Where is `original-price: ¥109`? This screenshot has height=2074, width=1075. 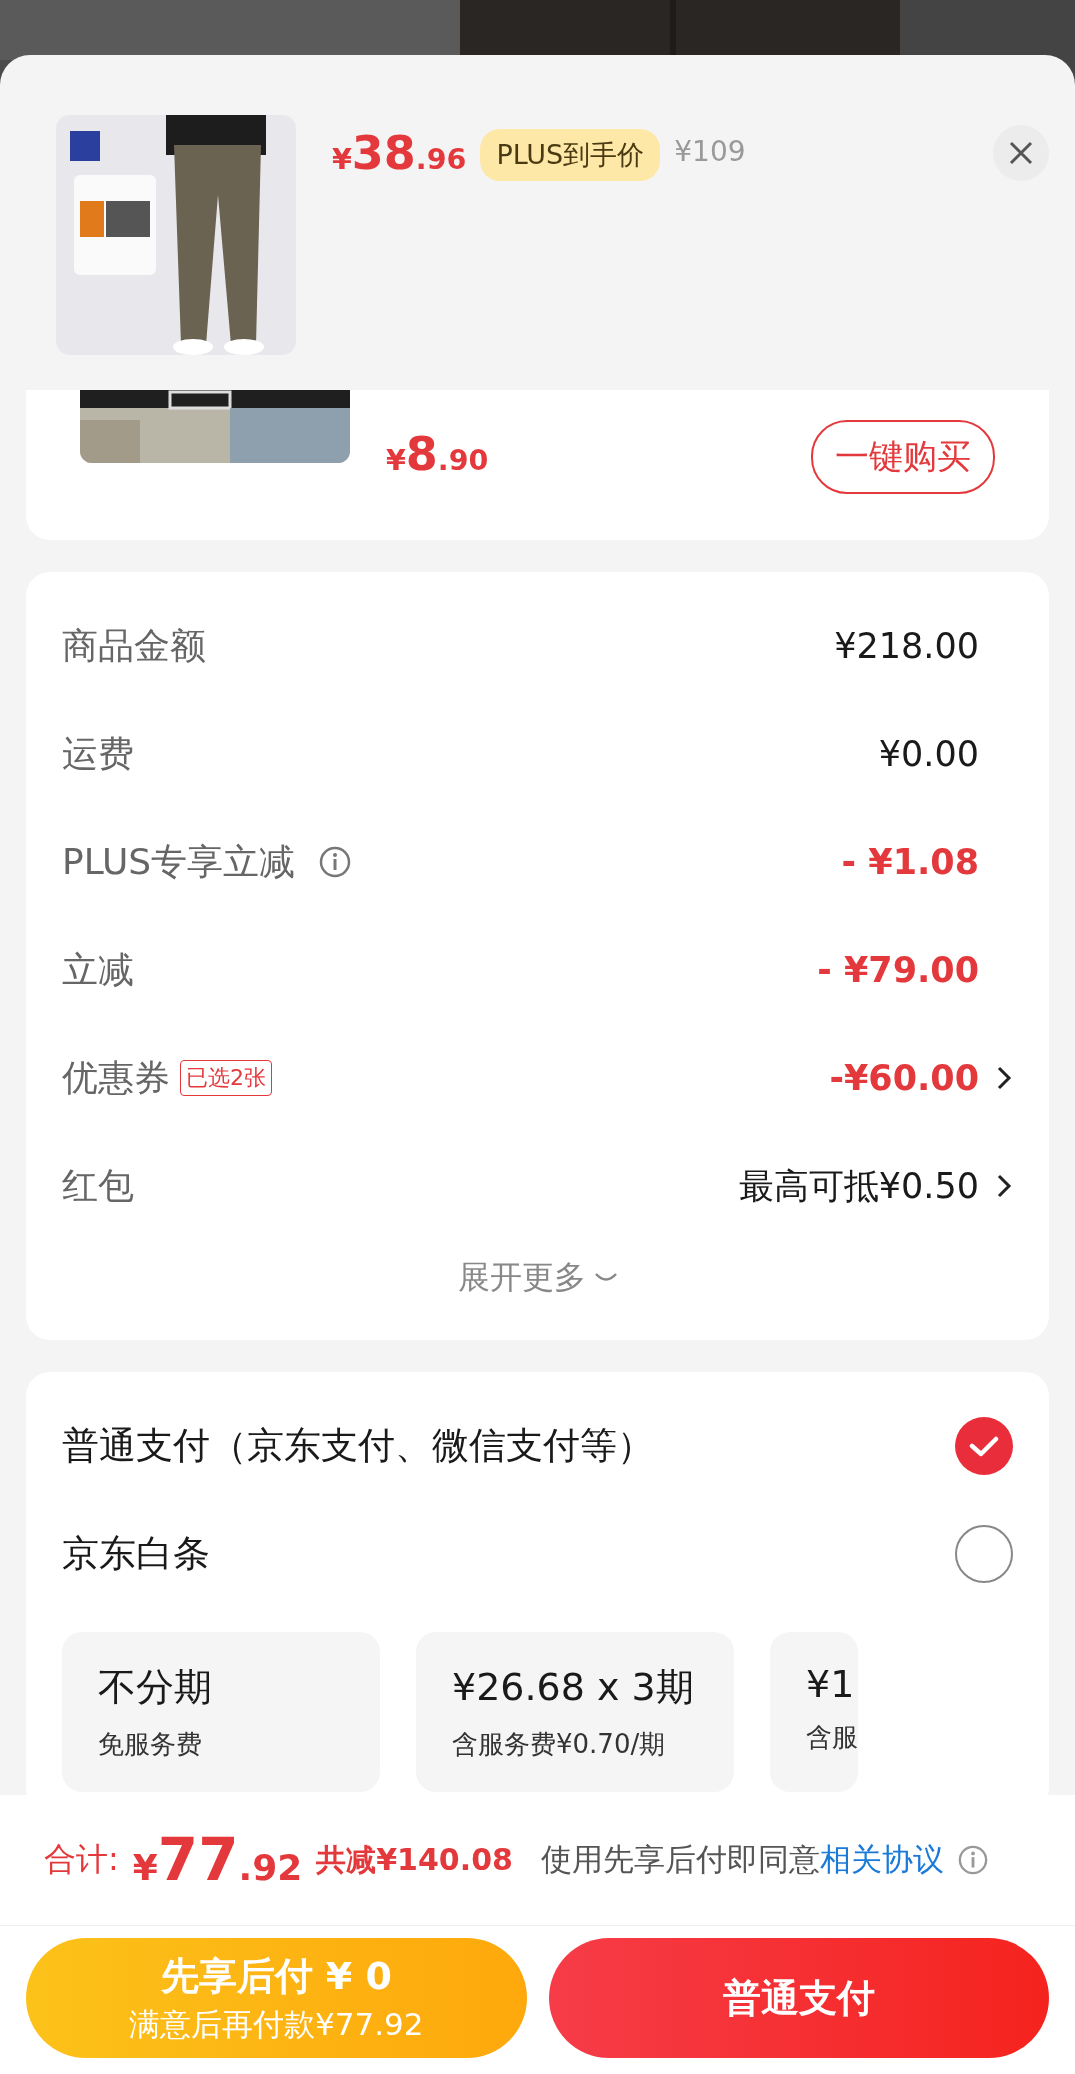
original-price: ¥109 is located at coordinates (710, 151).